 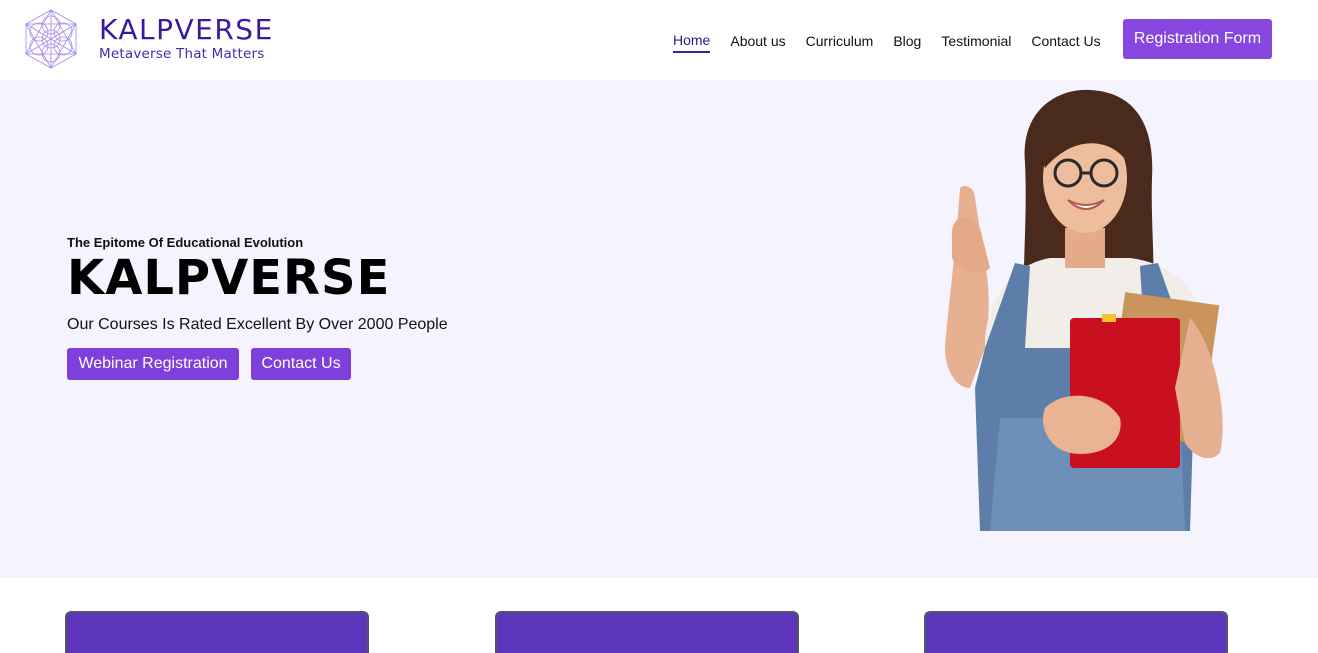 I want to click on nav-item-curriculum: Curriculum, so click(x=840, y=42).